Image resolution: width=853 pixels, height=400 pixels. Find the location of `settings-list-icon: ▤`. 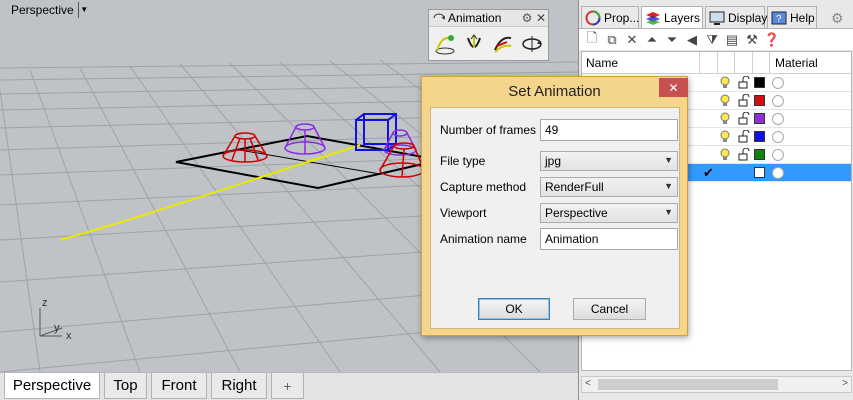

settings-list-icon: ▤ is located at coordinates (732, 40).